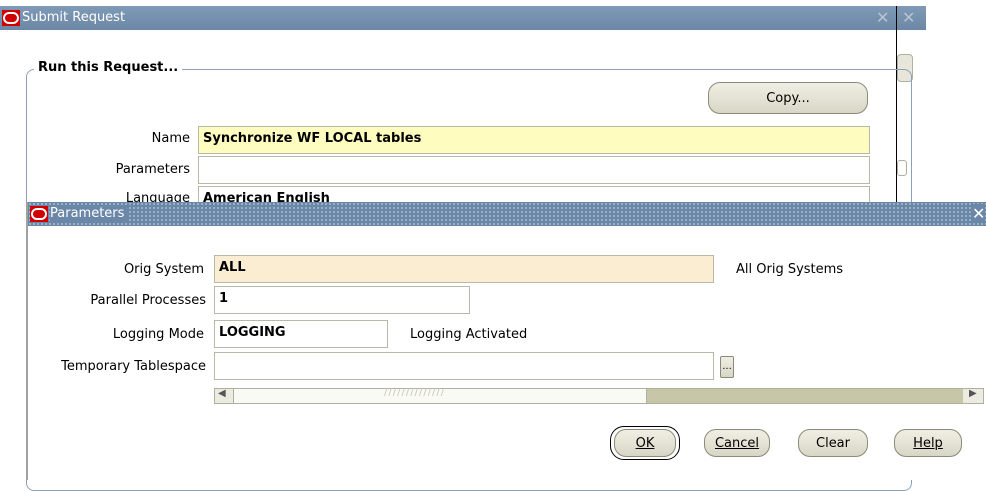 This screenshot has width=986, height=491. I want to click on logging-mode-field: LOGGING, so click(301, 334).